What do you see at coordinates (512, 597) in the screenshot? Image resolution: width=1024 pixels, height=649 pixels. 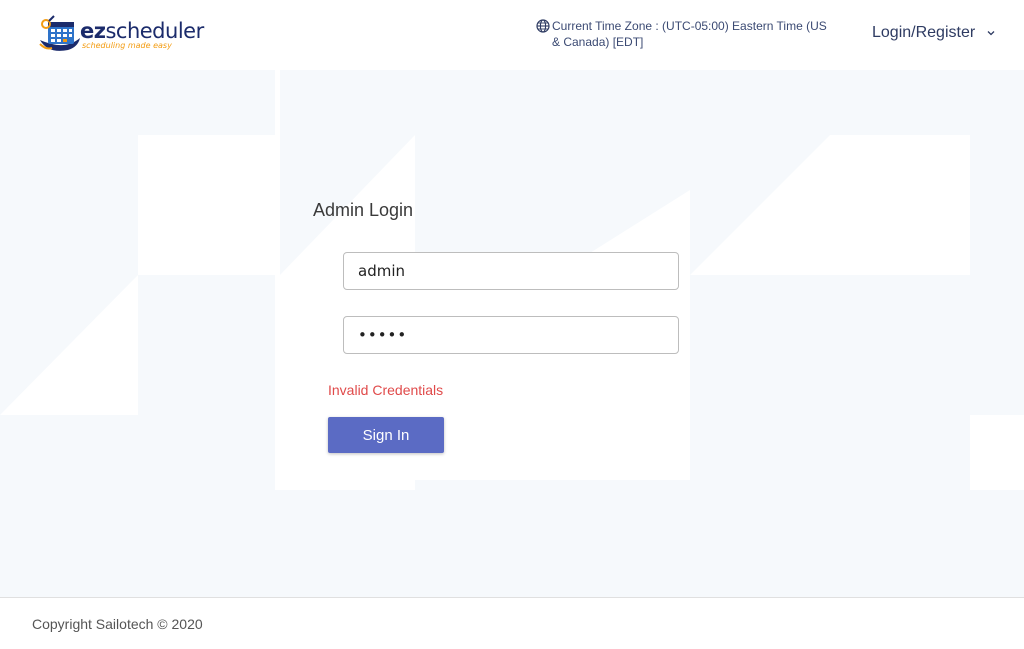 I see `footer-divider` at bounding box center [512, 597].